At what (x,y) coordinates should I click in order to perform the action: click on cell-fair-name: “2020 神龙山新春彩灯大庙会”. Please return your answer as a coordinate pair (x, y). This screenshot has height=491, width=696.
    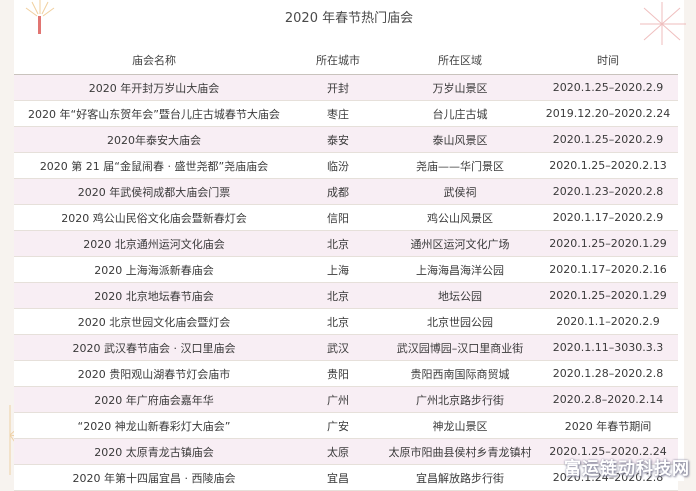
    Looking at the image, I should click on (154, 425).